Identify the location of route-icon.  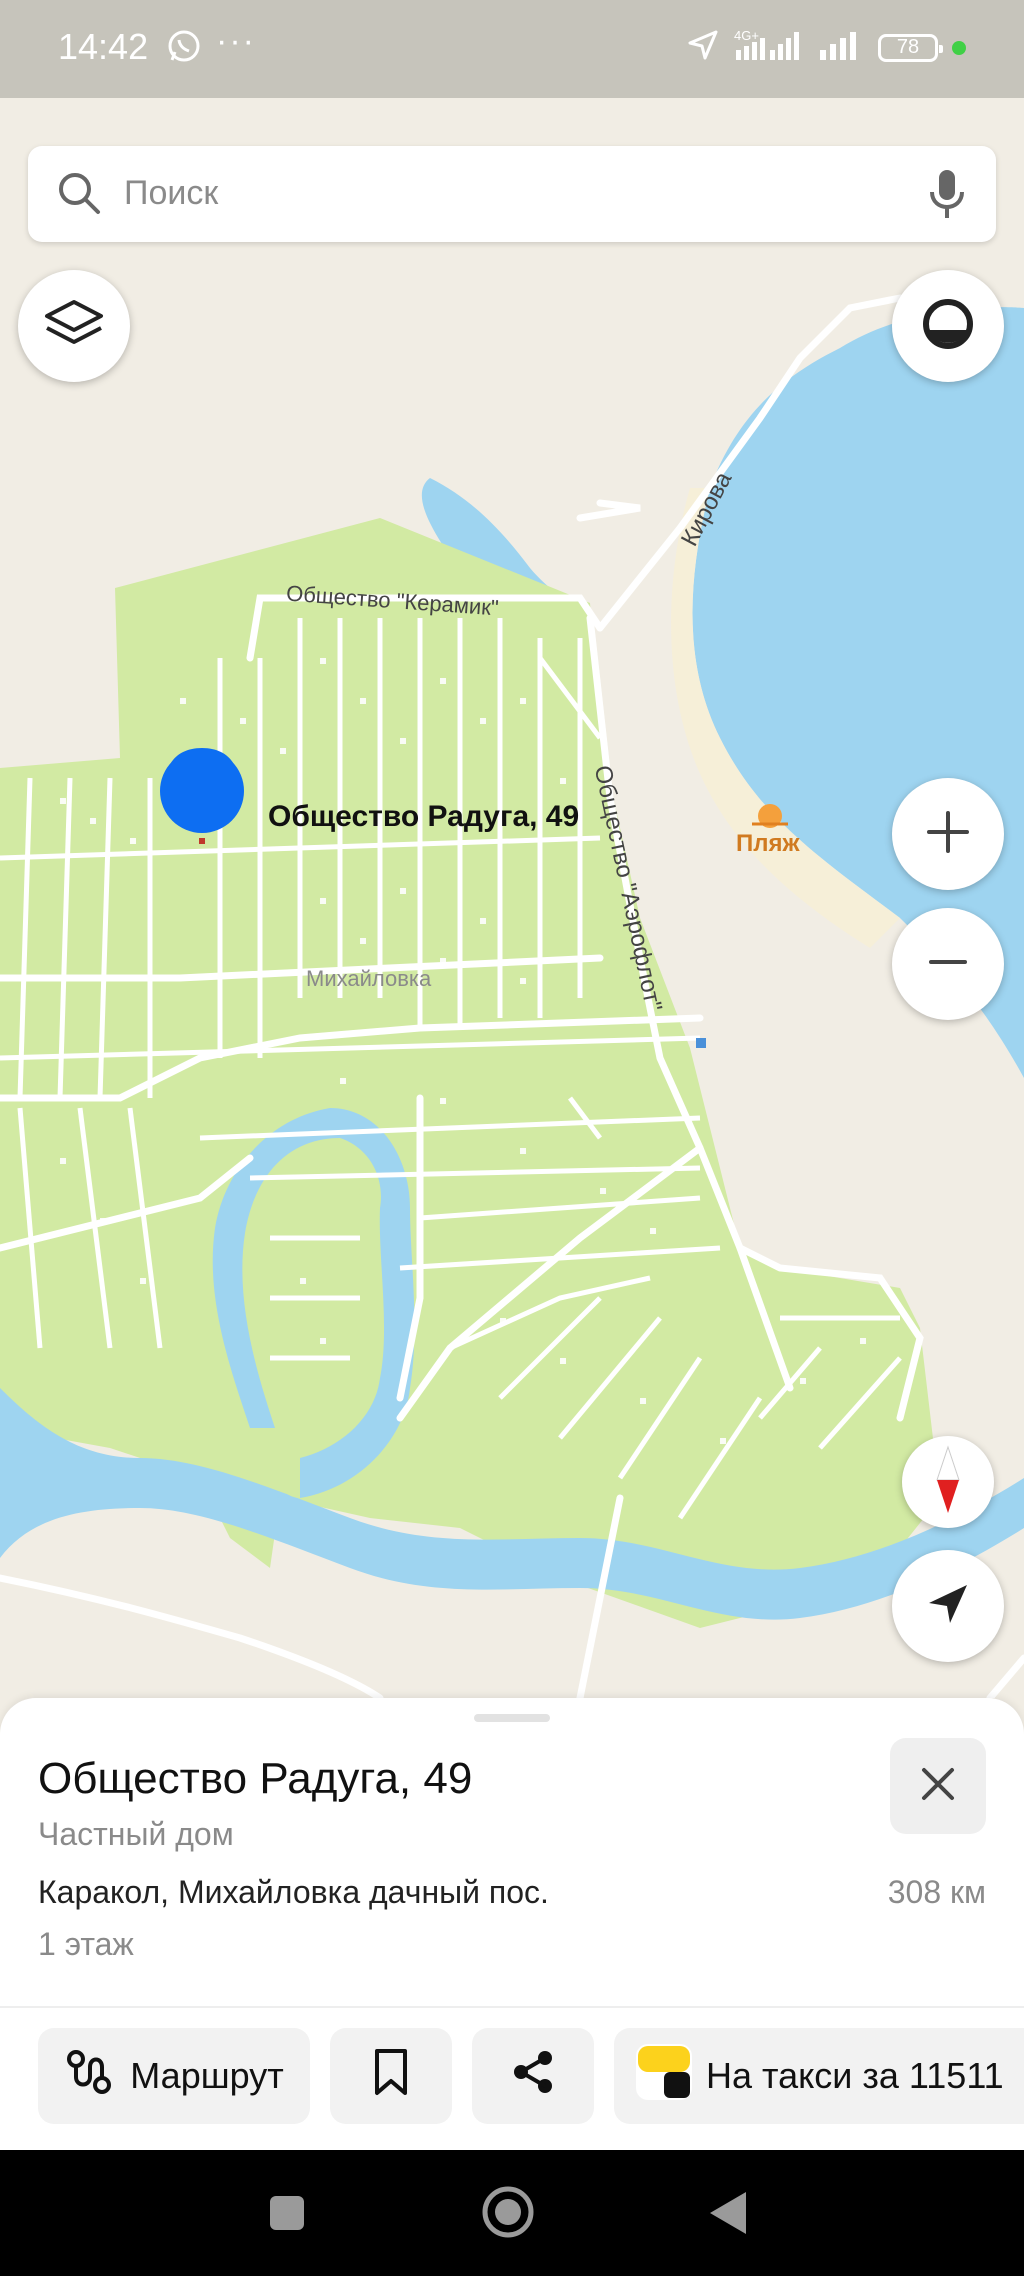
(89, 2076).